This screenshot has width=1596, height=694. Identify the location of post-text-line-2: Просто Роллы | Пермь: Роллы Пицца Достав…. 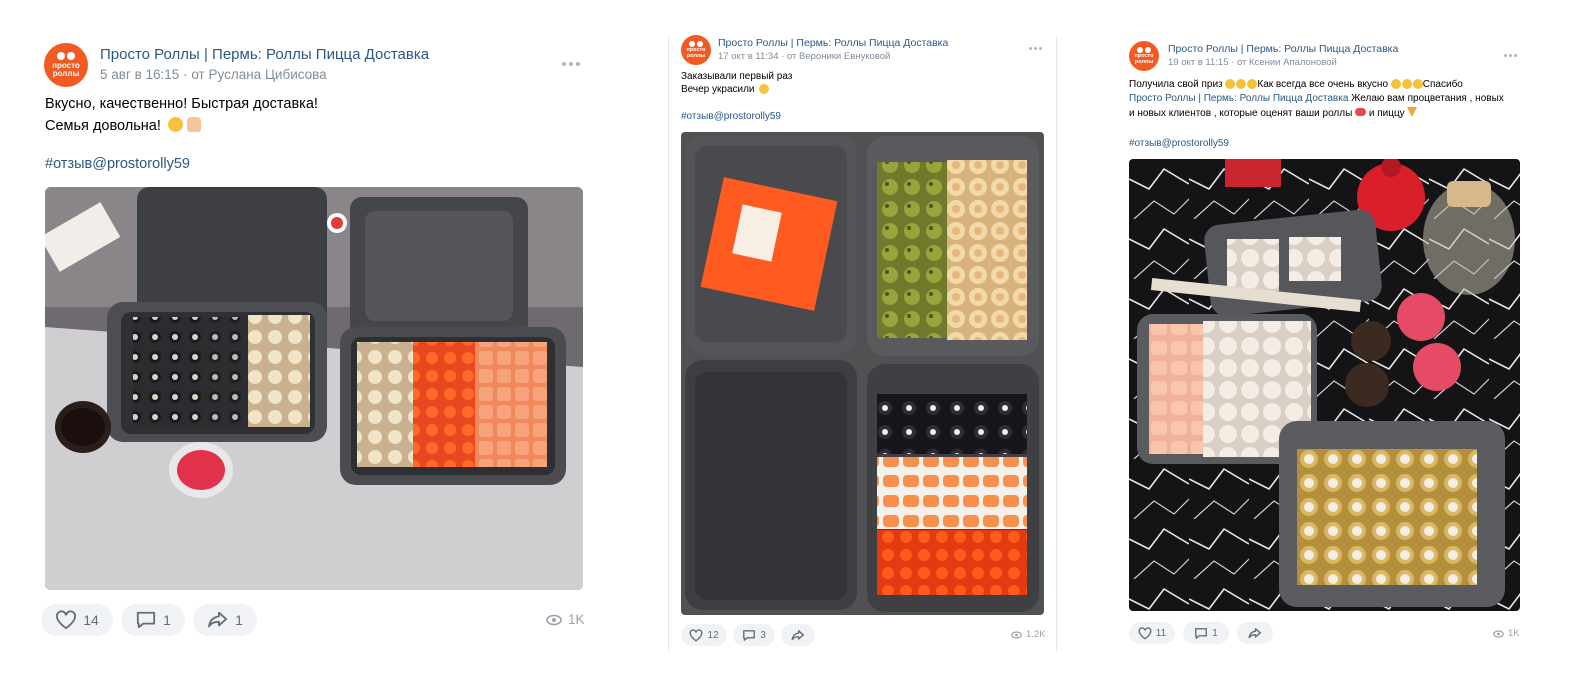
(1316, 98).